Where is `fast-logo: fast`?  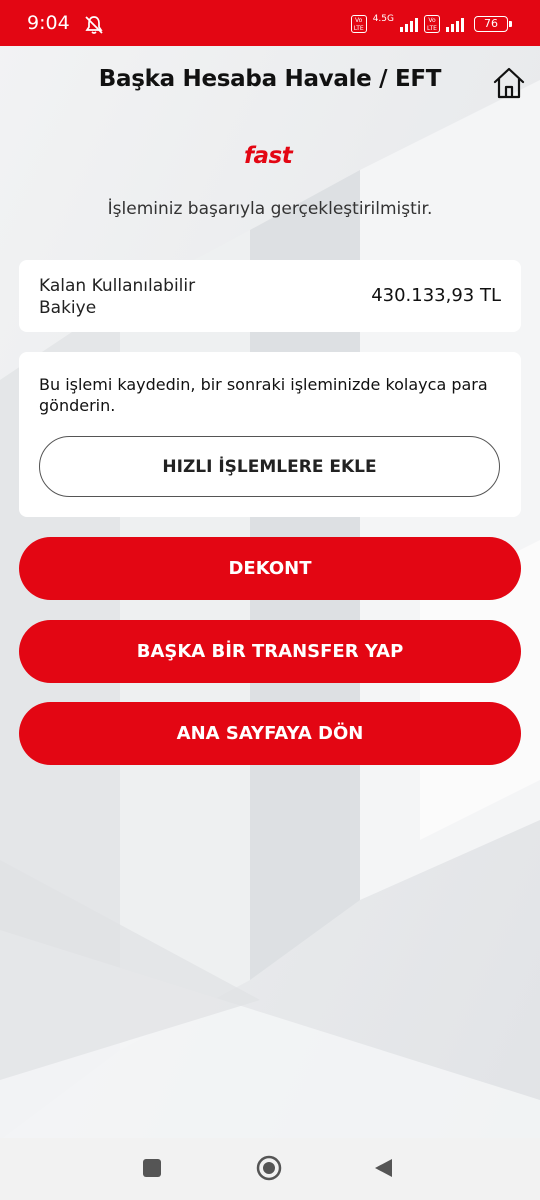 fast-logo: fast is located at coordinates (268, 156).